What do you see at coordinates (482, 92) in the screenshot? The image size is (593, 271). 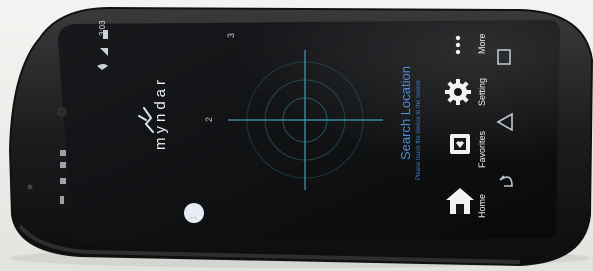 I see `nav-setting-label: Setting` at bounding box center [482, 92].